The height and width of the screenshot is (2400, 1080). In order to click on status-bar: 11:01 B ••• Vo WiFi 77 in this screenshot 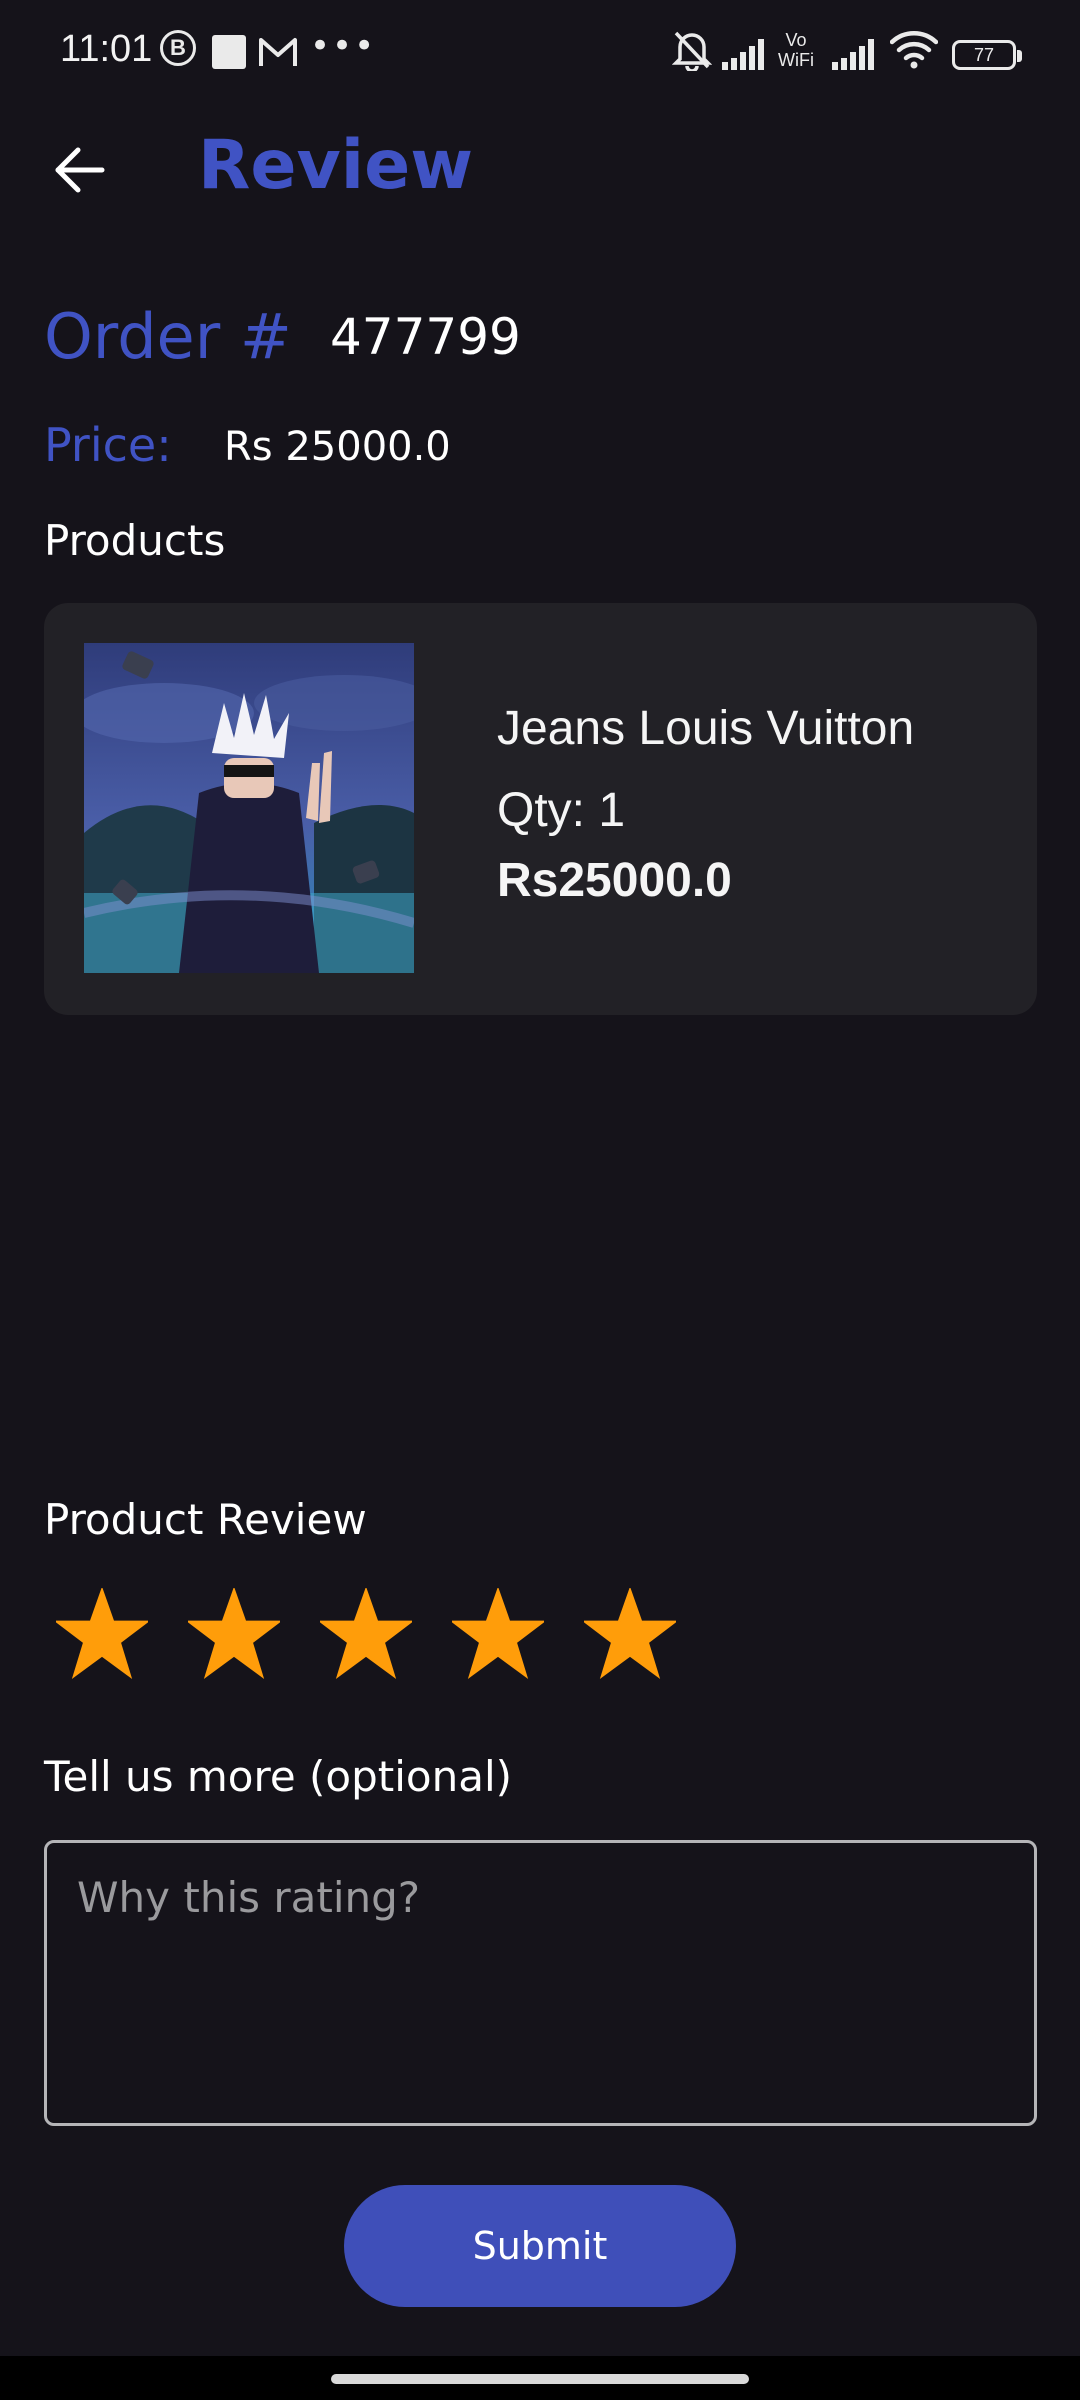, I will do `click(540, 55)`.